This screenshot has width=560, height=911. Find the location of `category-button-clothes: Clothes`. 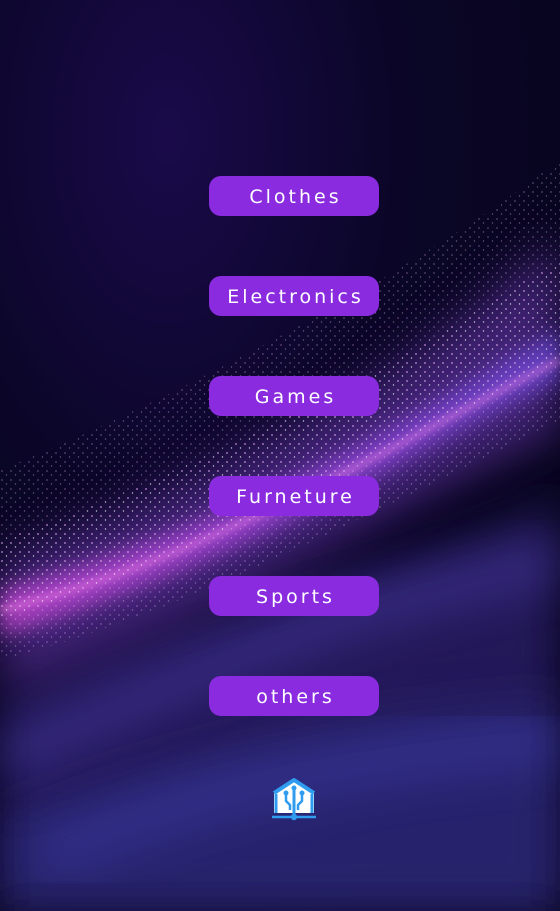

category-button-clothes: Clothes is located at coordinates (294, 196).